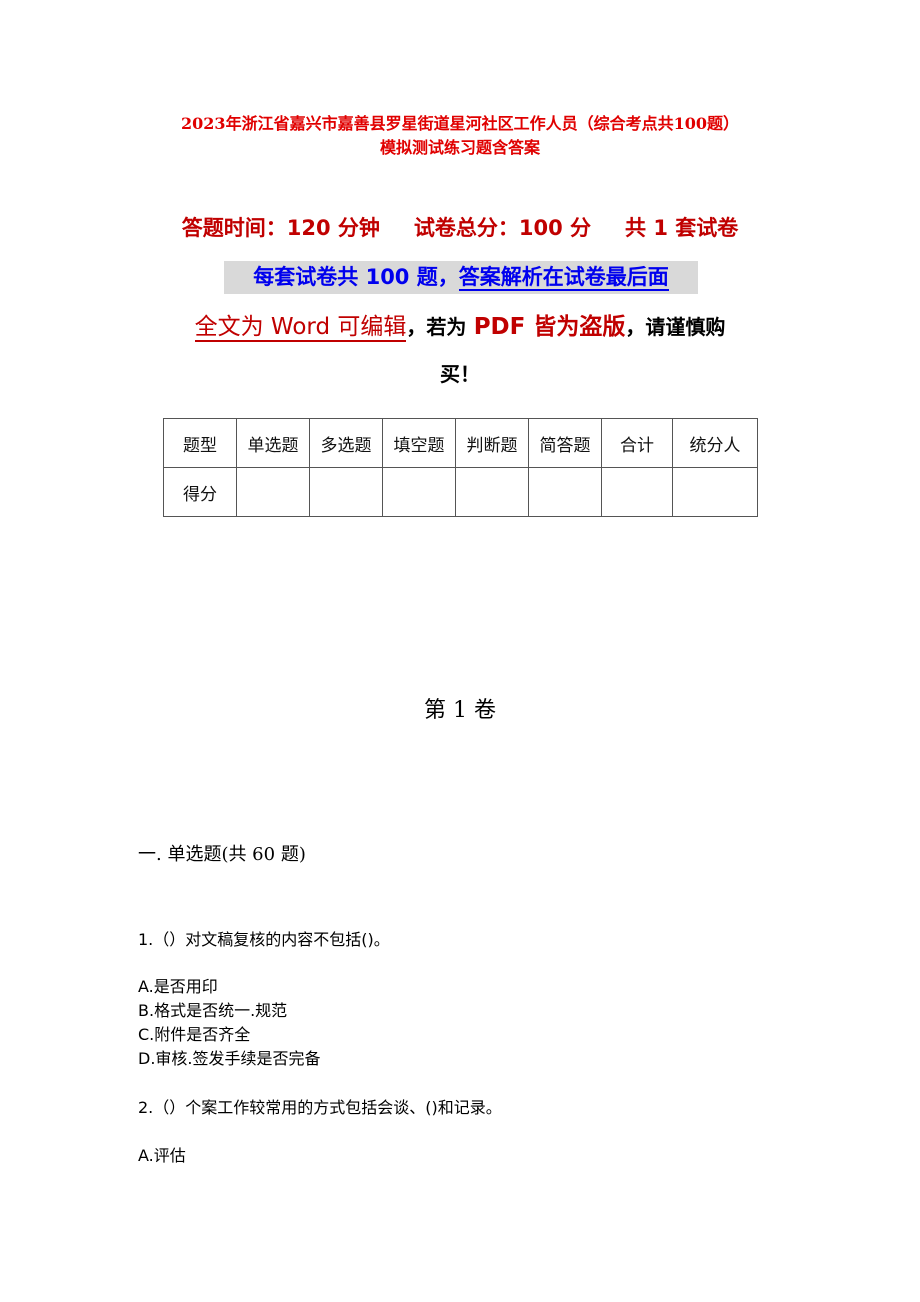  What do you see at coordinates (162, 1155) in the screenshot?
I see `question-option: A.评估` at bounding box center [162, 1155].